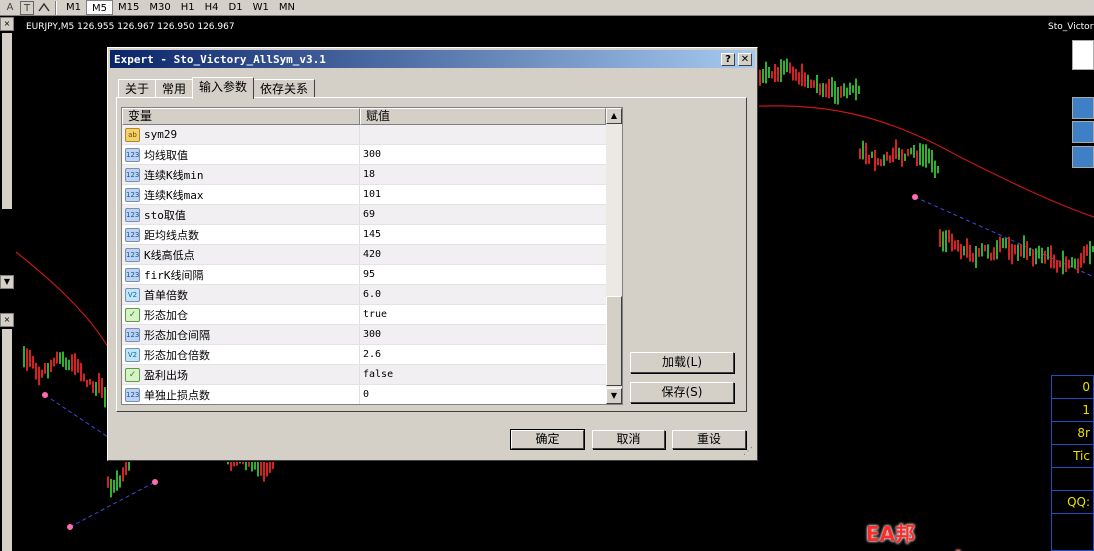  I want to click on grid-scrollbar: ▲ ▼, so click(614, 256).